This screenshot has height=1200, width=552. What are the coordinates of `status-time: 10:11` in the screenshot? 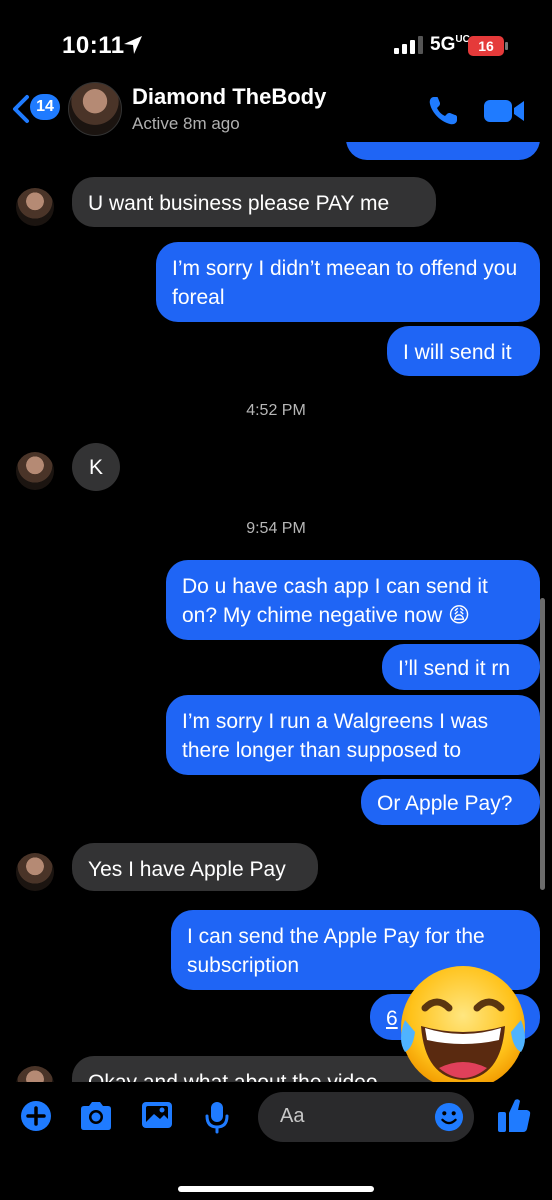 It's located at (93, 45).